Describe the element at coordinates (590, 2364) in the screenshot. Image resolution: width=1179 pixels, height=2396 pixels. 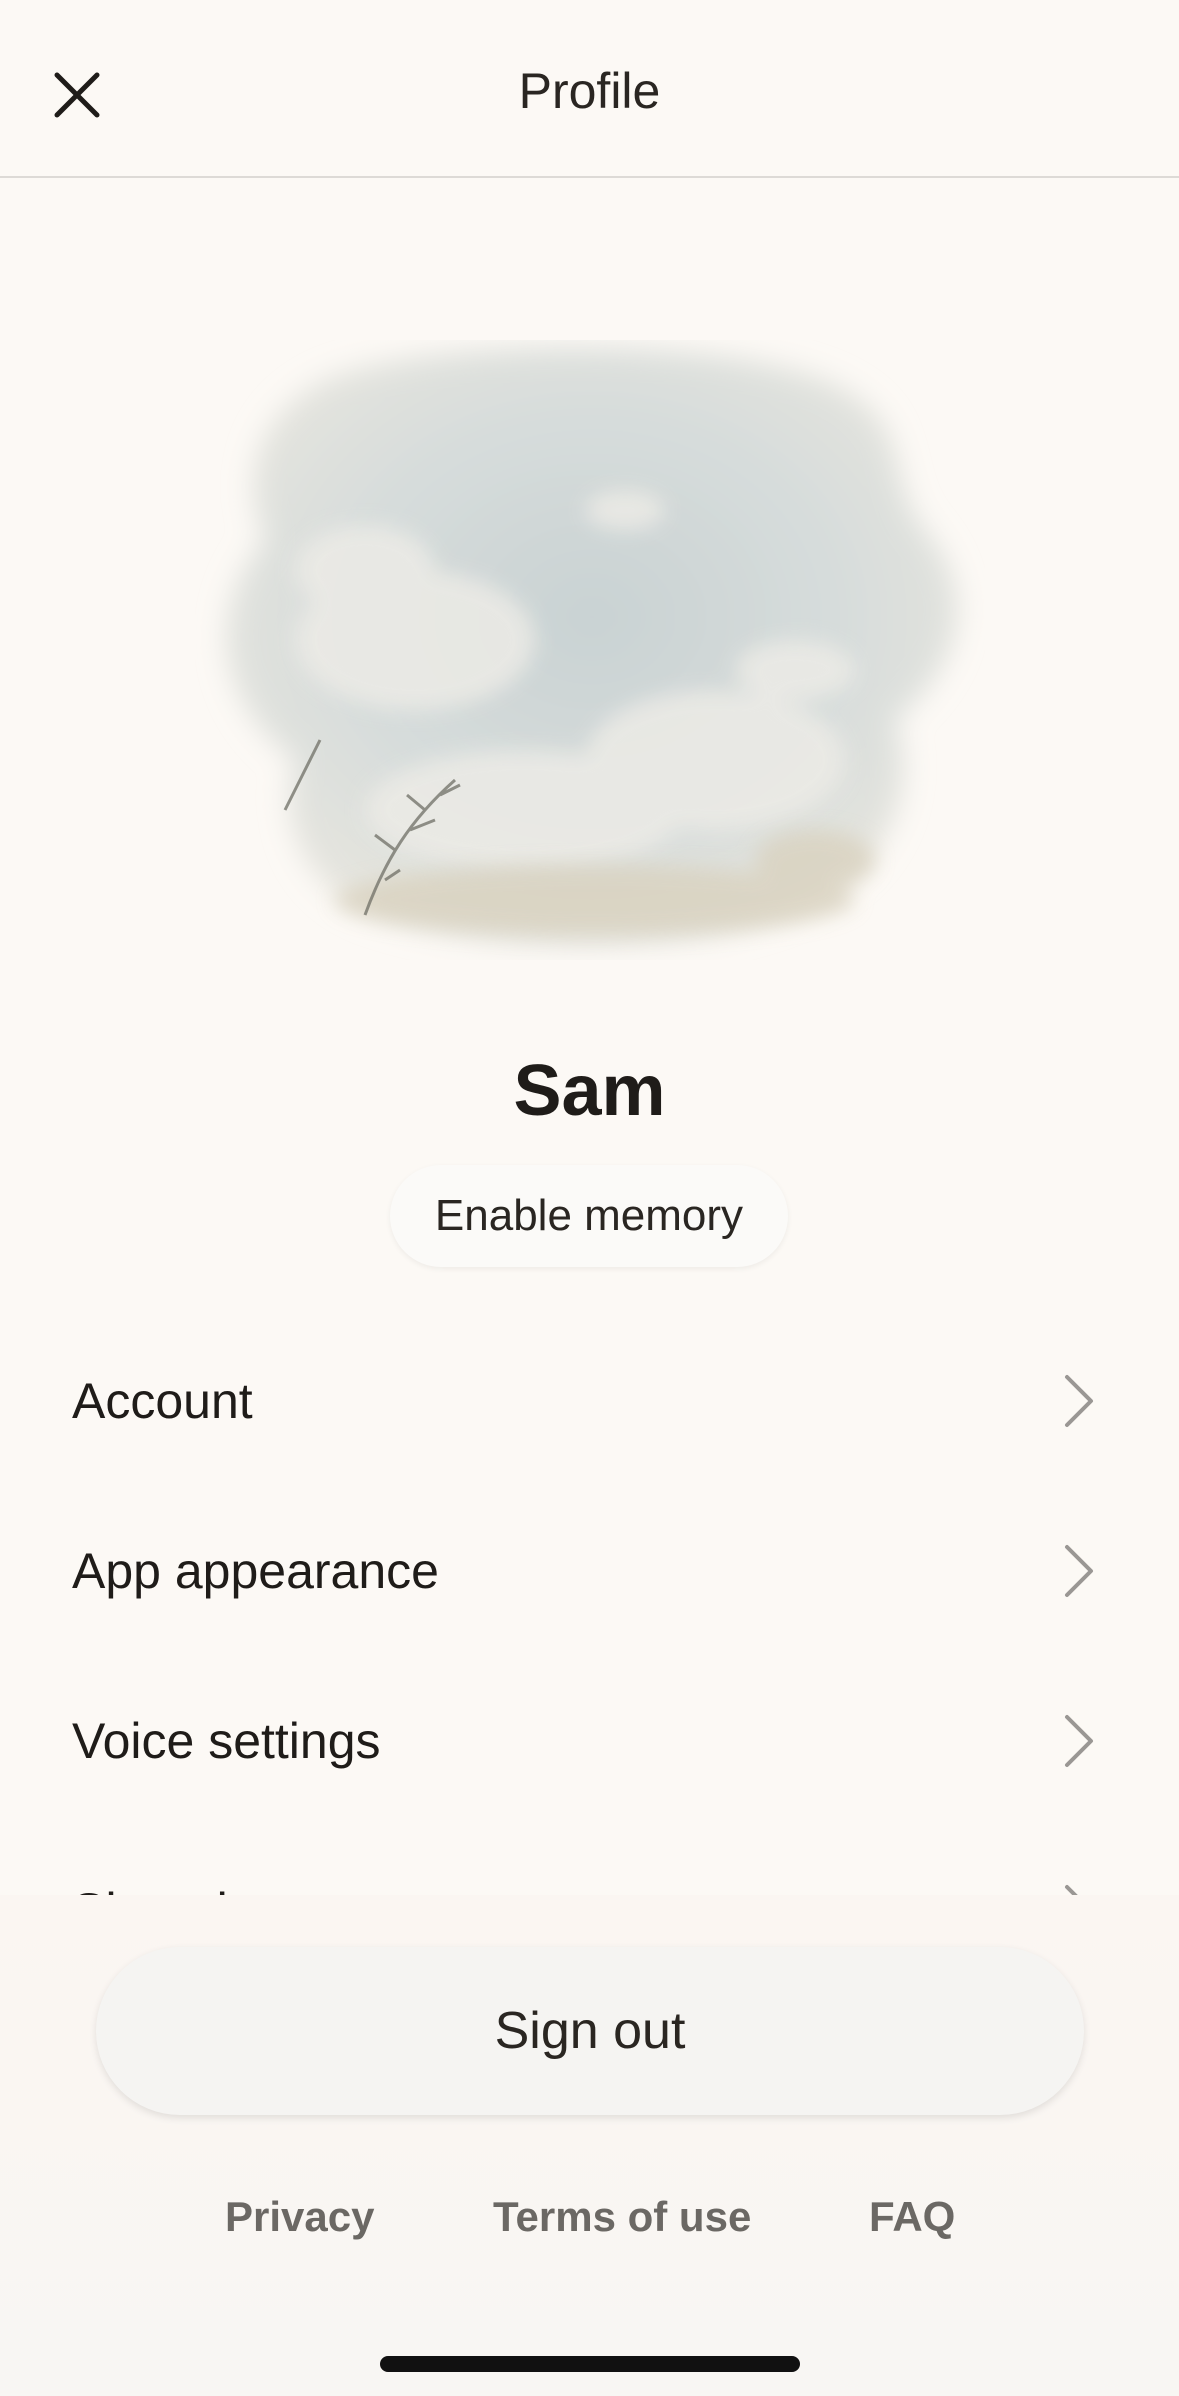
I see `home-indicator` at that location.